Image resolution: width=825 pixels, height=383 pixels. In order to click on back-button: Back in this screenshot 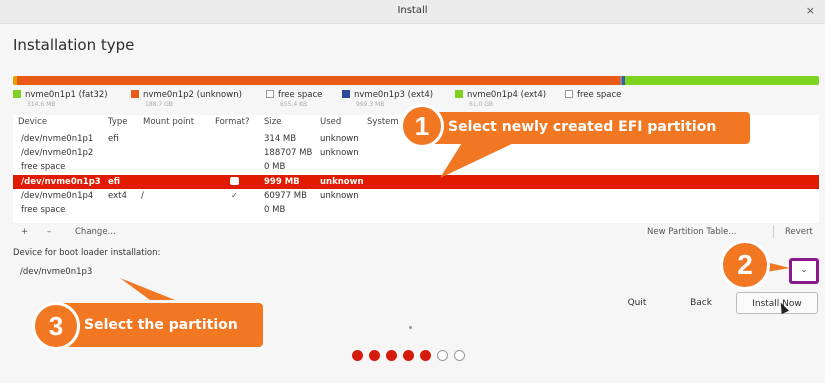, I will do `click(701, 303)`.